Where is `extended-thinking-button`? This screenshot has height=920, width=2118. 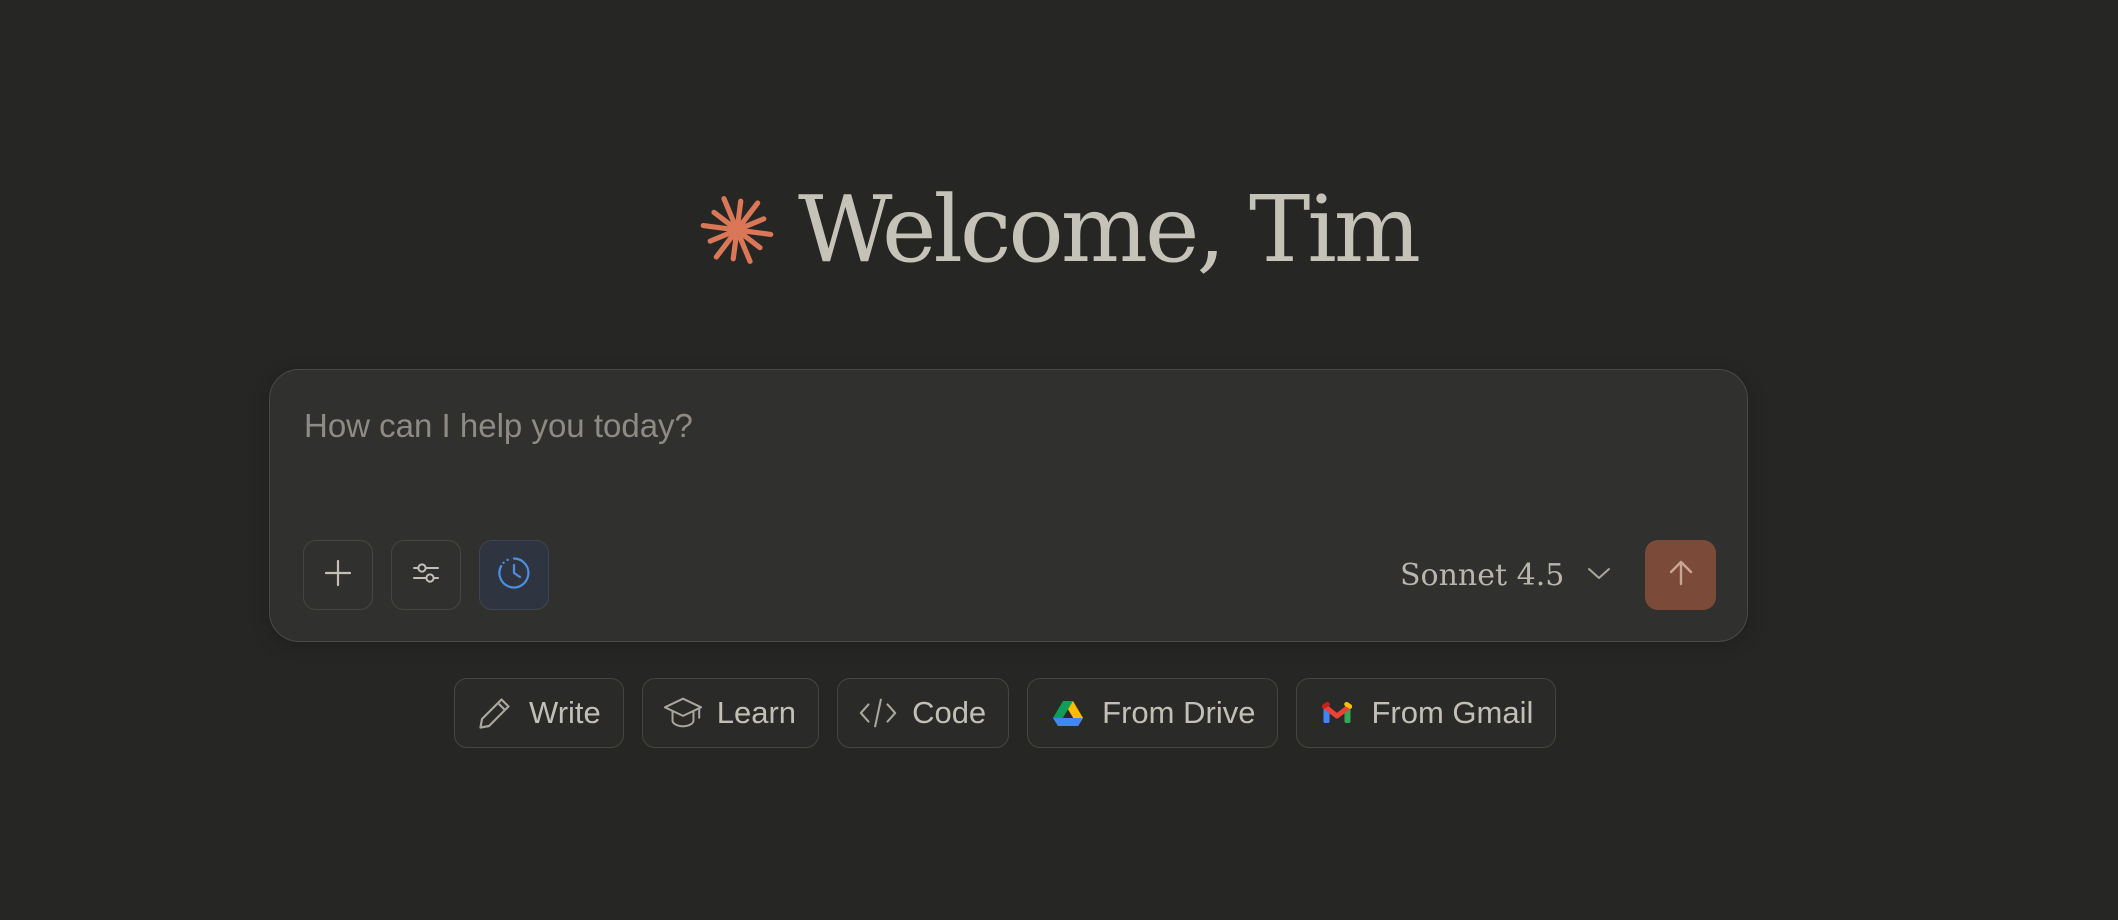
extended-thinking-button is located at coordinates (514, 575).